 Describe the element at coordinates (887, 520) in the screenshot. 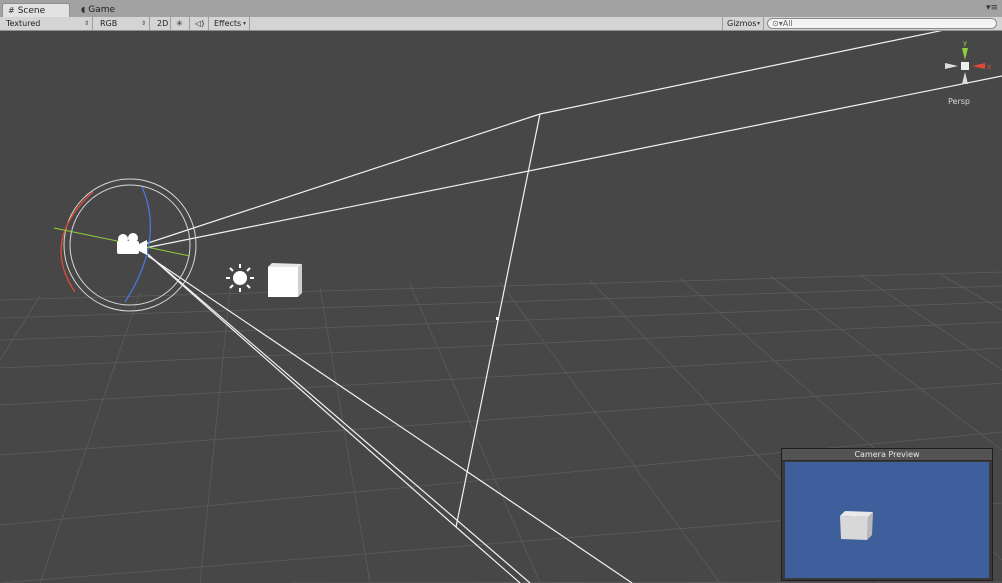

I see `camera-preview-view` at that location.